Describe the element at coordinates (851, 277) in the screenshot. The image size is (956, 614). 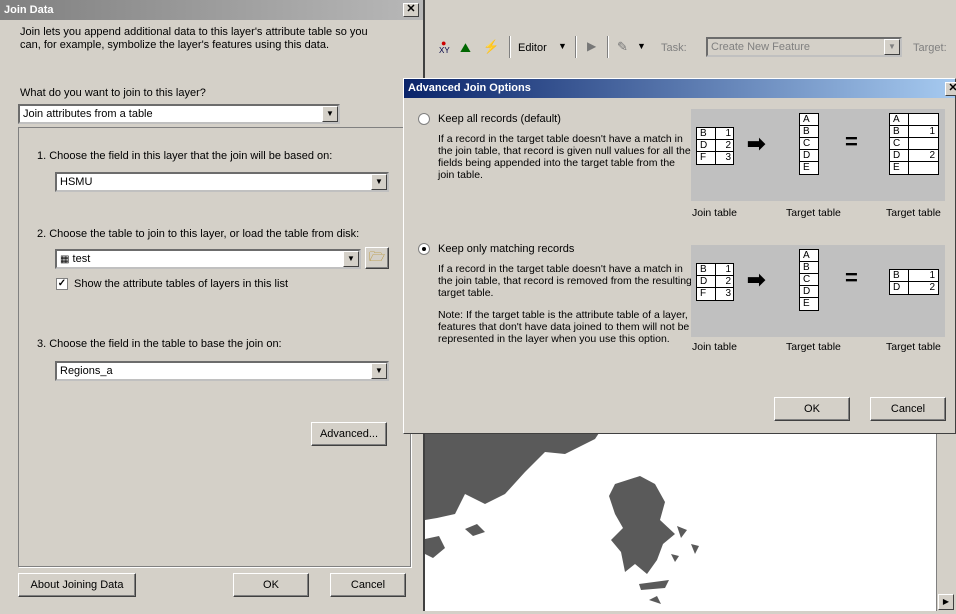
I see `equals-icon: =` at that location.